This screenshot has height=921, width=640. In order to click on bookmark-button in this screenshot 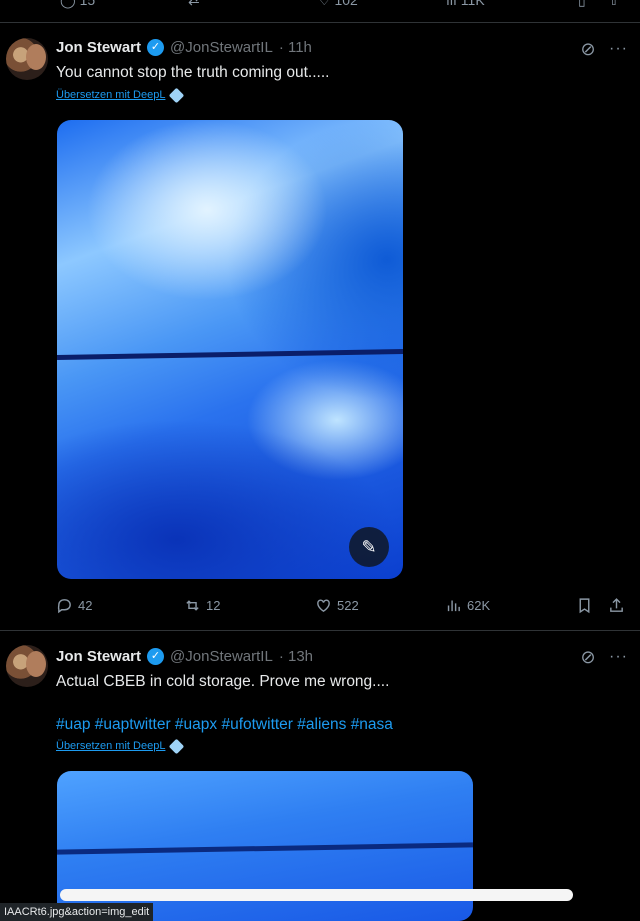, I will do `click(584, 605)`.